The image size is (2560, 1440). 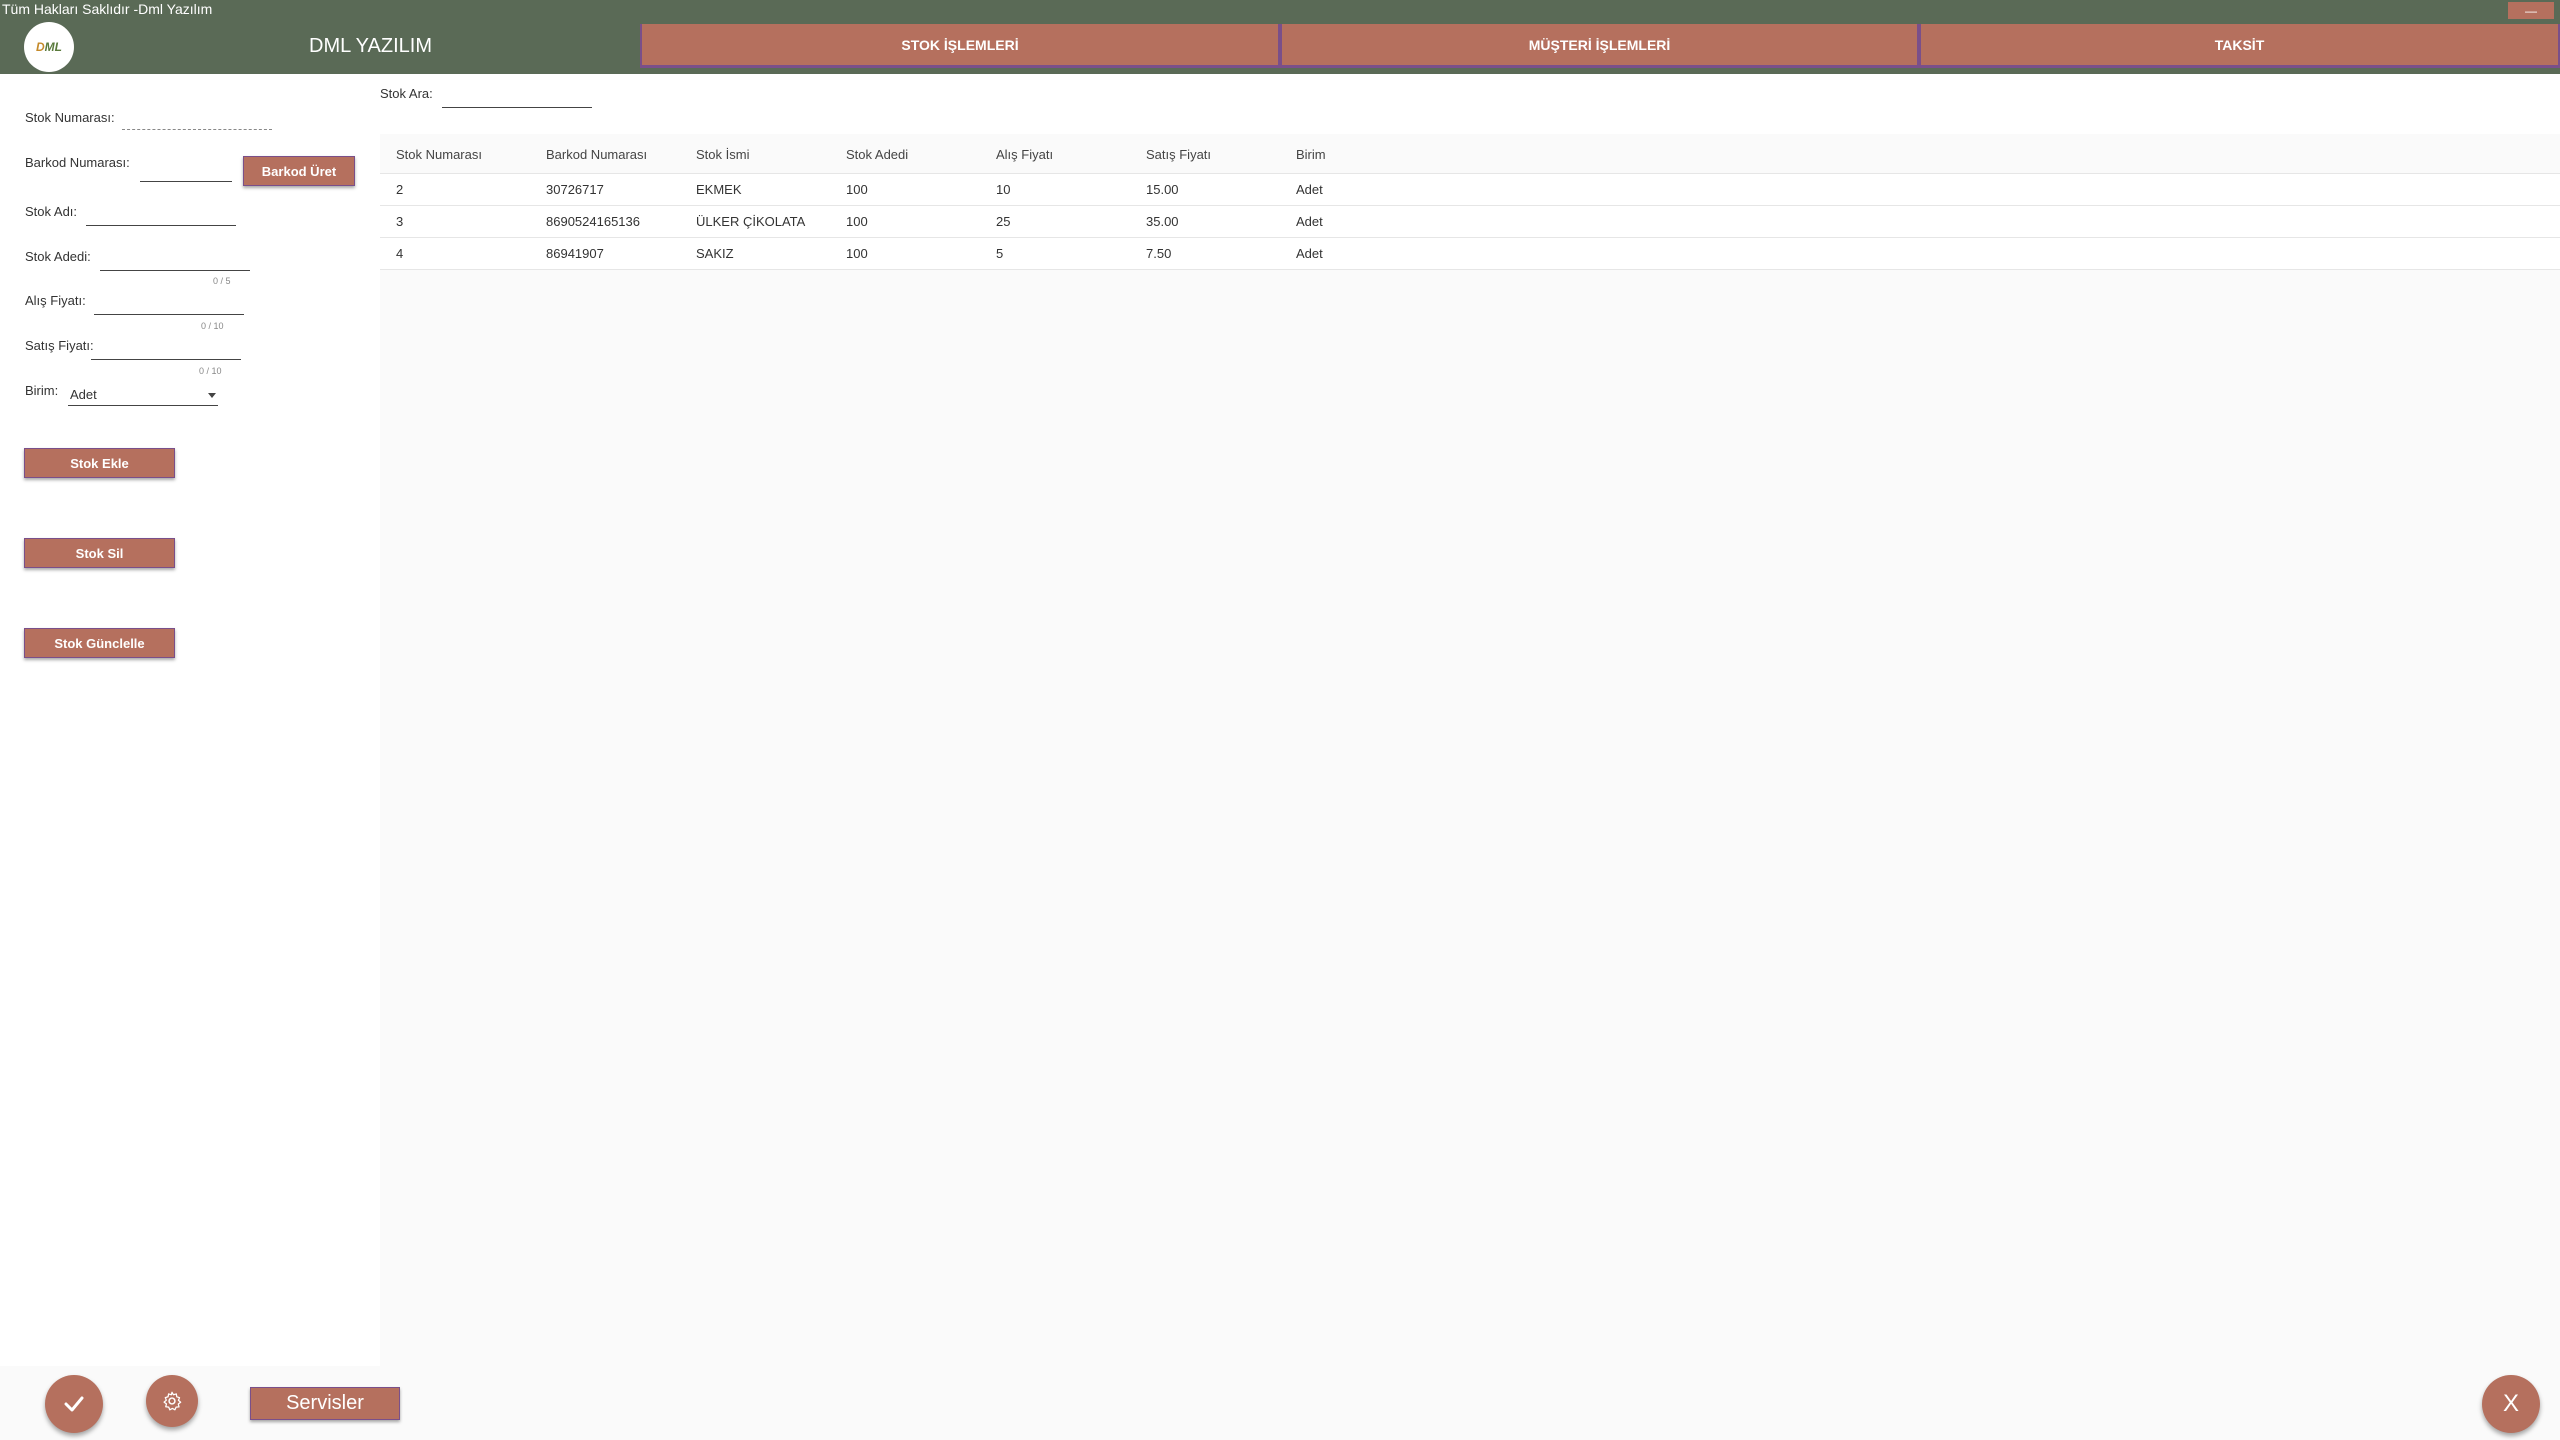 I want to click on check-icon, so click(x=74, y=1404).